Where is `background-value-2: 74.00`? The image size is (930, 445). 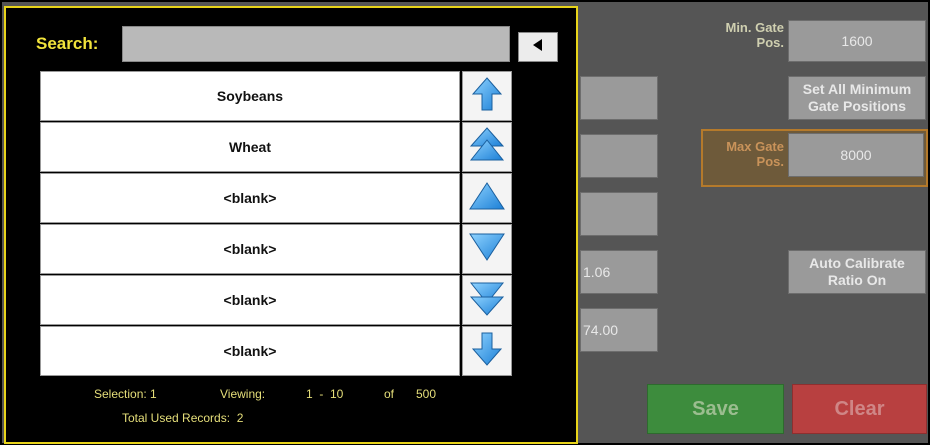
background-value-2: 74.00 is located at coordinates (601, 329).